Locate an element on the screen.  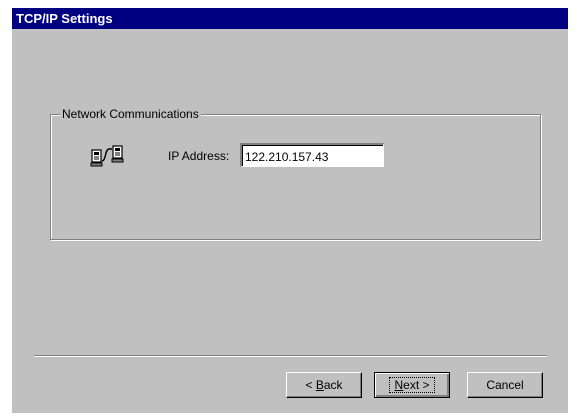
cancel-button: Cancel is located at coordinates (505, 385).